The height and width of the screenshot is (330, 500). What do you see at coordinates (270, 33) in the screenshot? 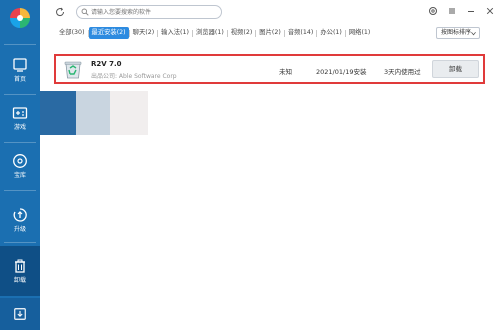
I see `tab-image: 图片(2)` at bounding box center [270, 33].